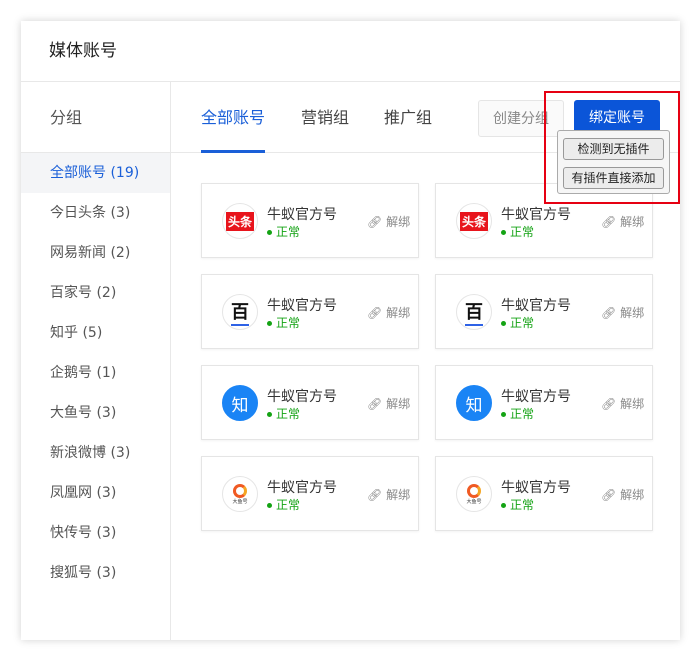 The width and height of the screenshot is (700, 660). Describe the element at coordinates (325, 117) in the screenshot. I see `tab-marketing-group: 营销组` at that location.